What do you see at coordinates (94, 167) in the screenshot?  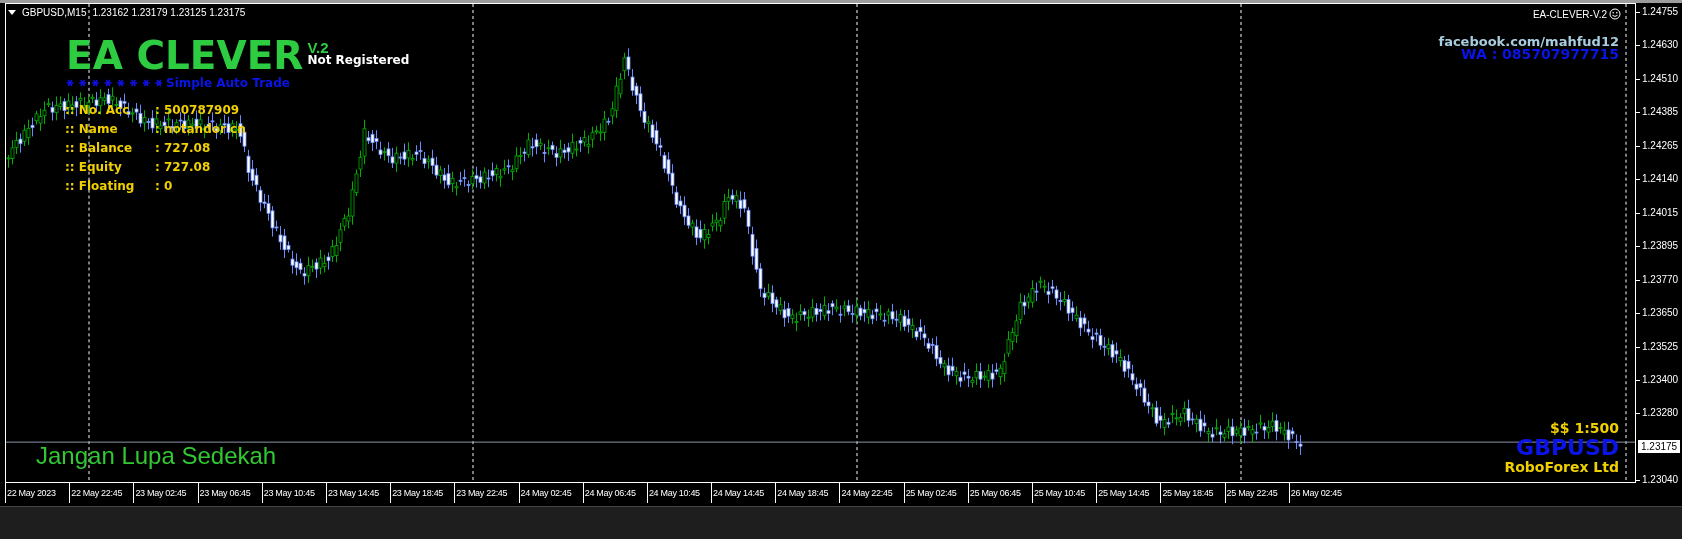 I see `info-label: :: Equity` at bounding box center [94, 167].